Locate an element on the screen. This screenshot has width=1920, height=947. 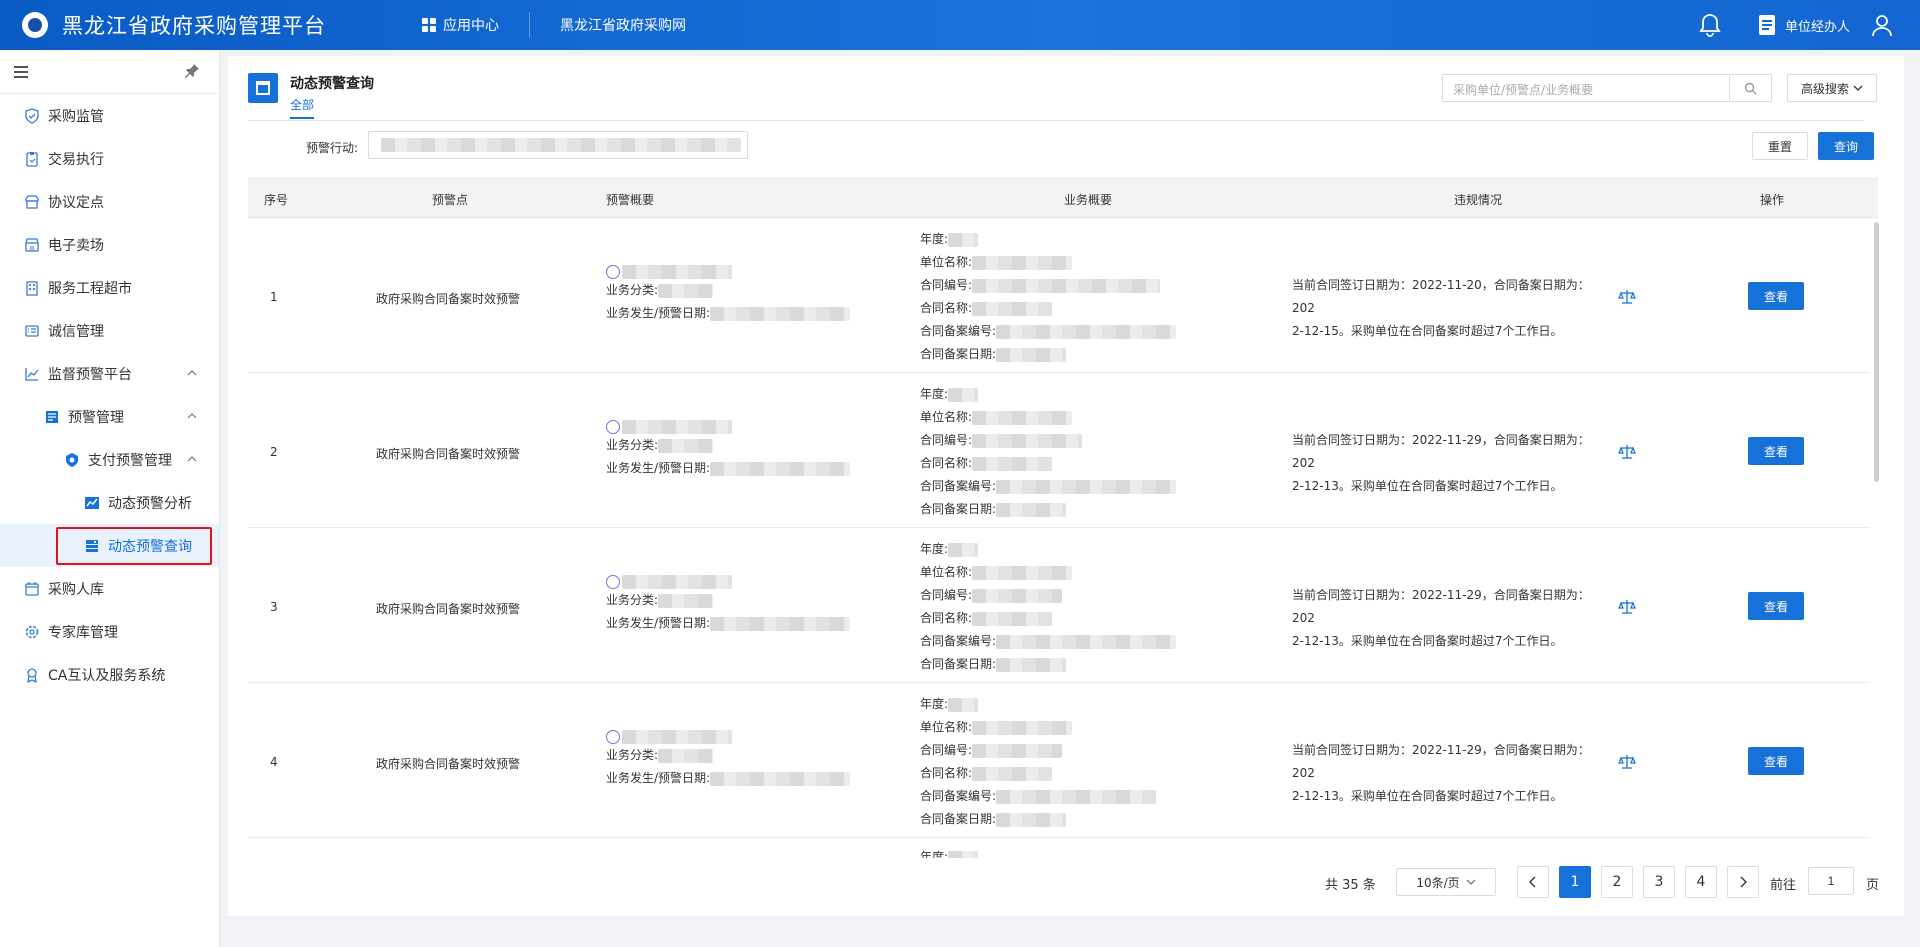
document-icon is located at coordinates (1766, 25).